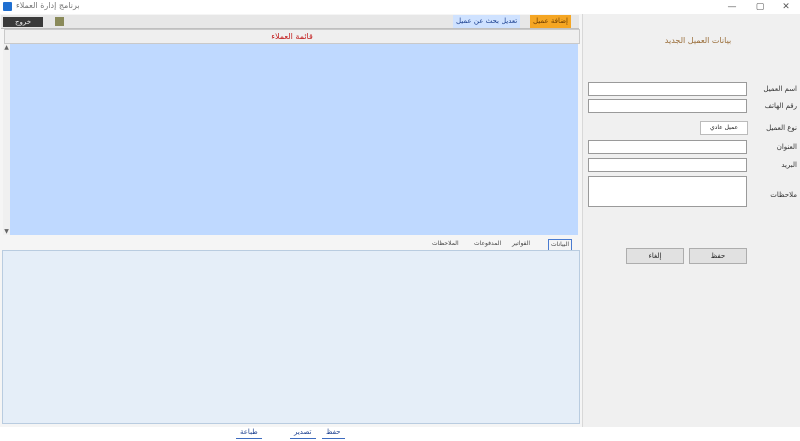 The width and height of the screenshot is (800, 441). What do you see at coordinates (292, 36) in the screenshot?
I see `list-header: قائمة العملاء` at bounding box center [292, 36].